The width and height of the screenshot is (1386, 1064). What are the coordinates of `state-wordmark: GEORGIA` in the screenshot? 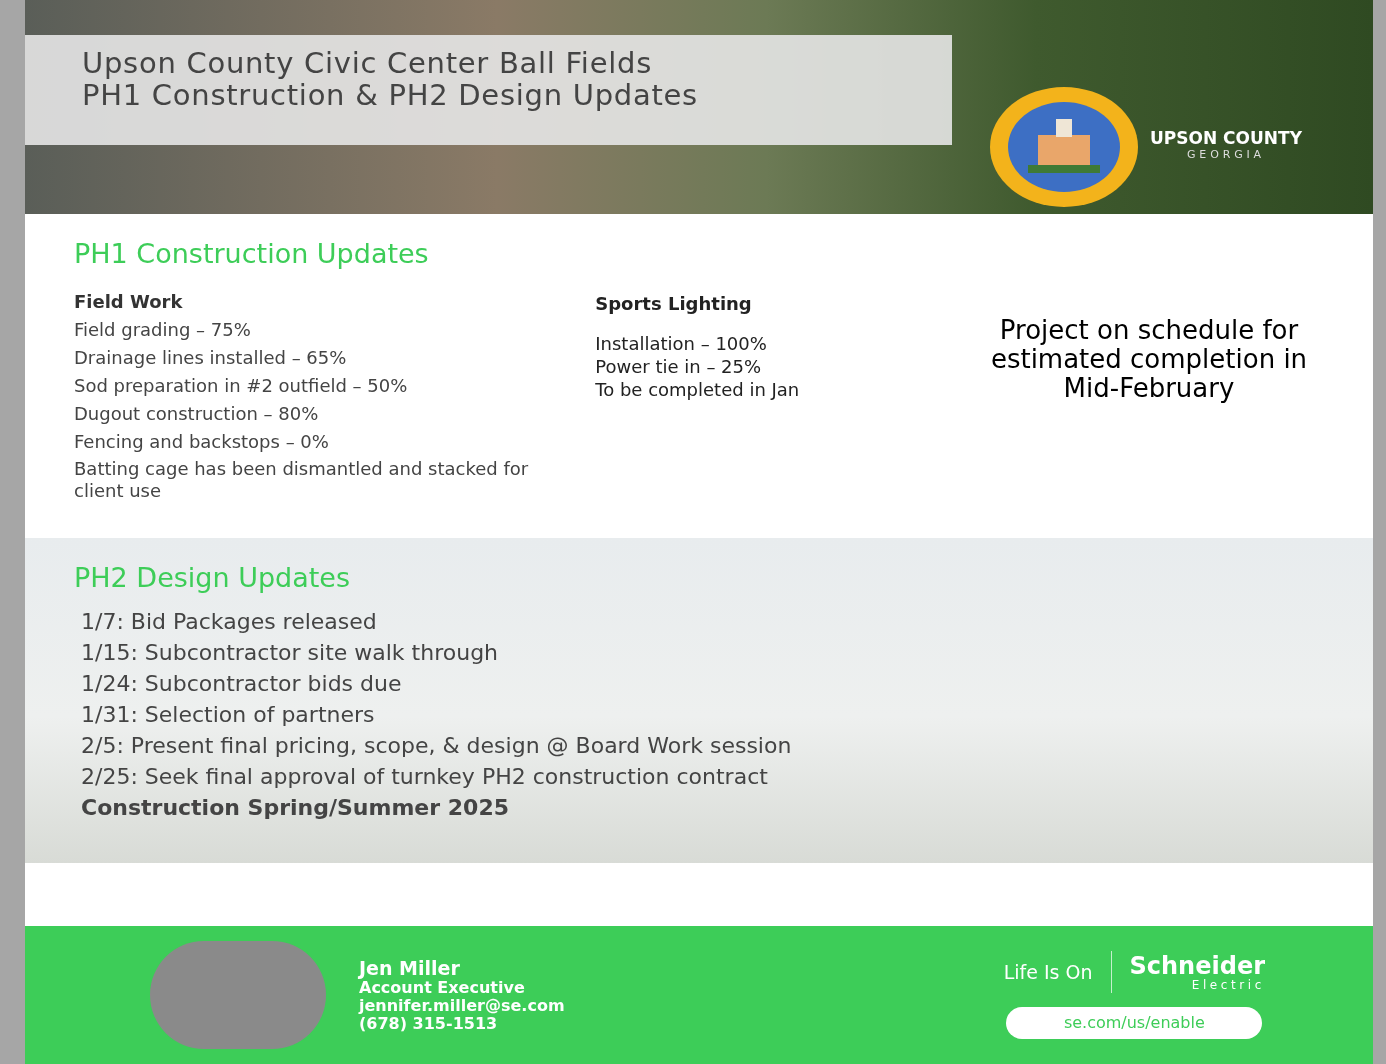 It's located at (1225, 155).